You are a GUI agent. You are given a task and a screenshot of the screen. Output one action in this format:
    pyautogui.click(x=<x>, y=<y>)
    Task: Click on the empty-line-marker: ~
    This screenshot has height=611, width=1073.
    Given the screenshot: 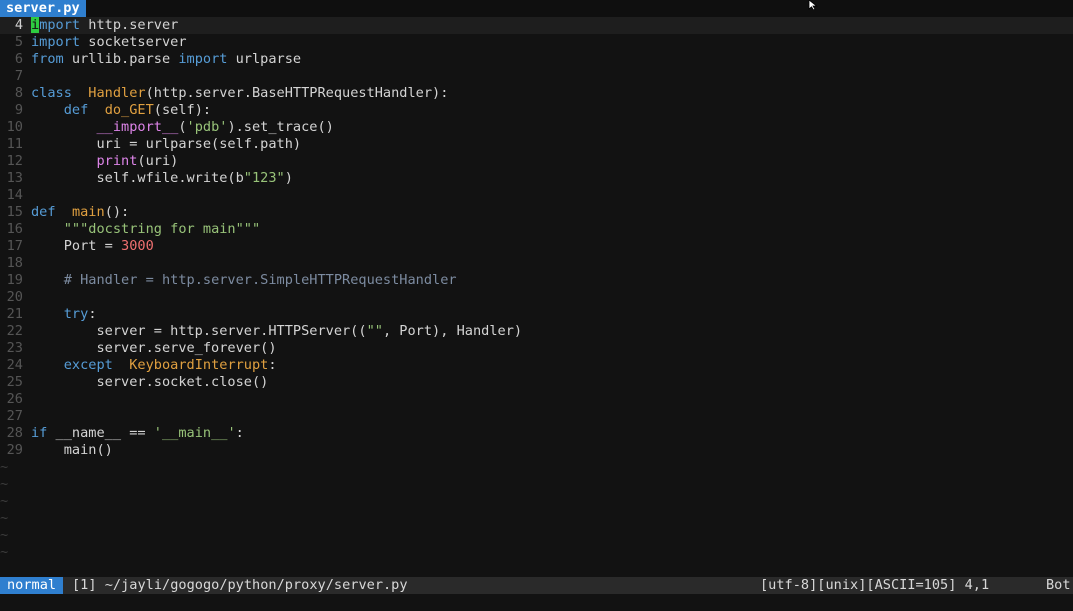 What is the action you would take?
    pyautogui.click(x=4, y=535)
    